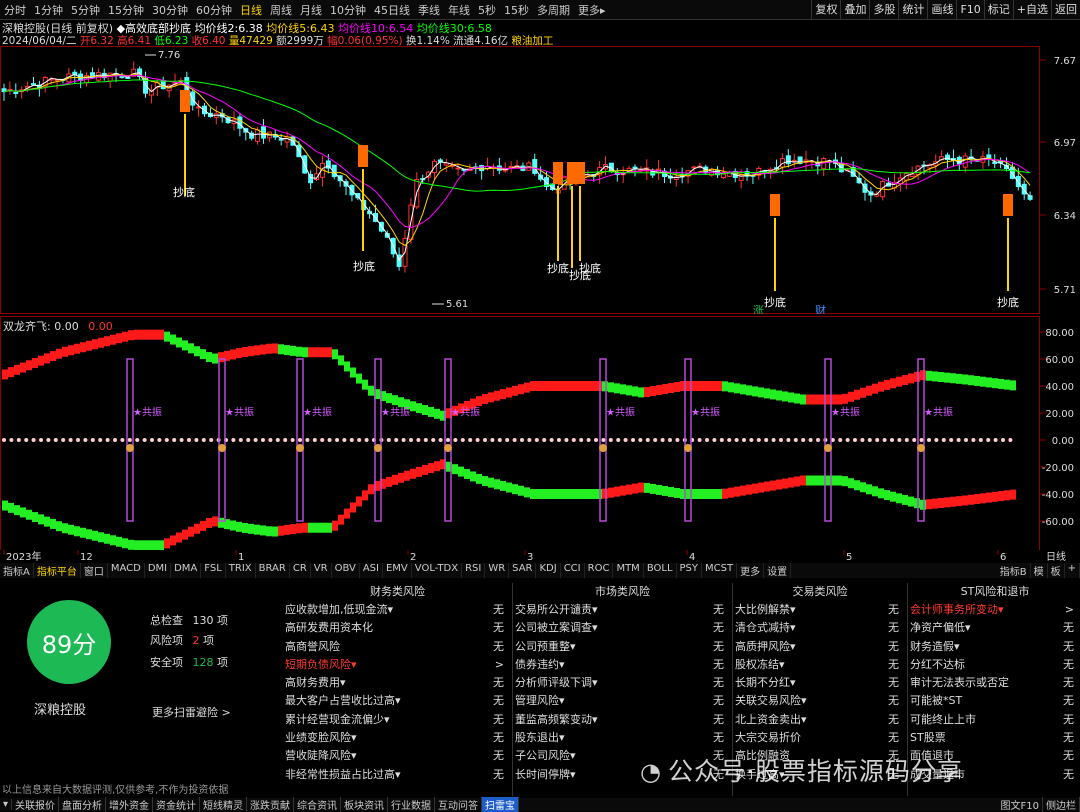 The width and height of the screenshot is (1080, 812). I want to click on period-tab: 分时, so click(15, 10).